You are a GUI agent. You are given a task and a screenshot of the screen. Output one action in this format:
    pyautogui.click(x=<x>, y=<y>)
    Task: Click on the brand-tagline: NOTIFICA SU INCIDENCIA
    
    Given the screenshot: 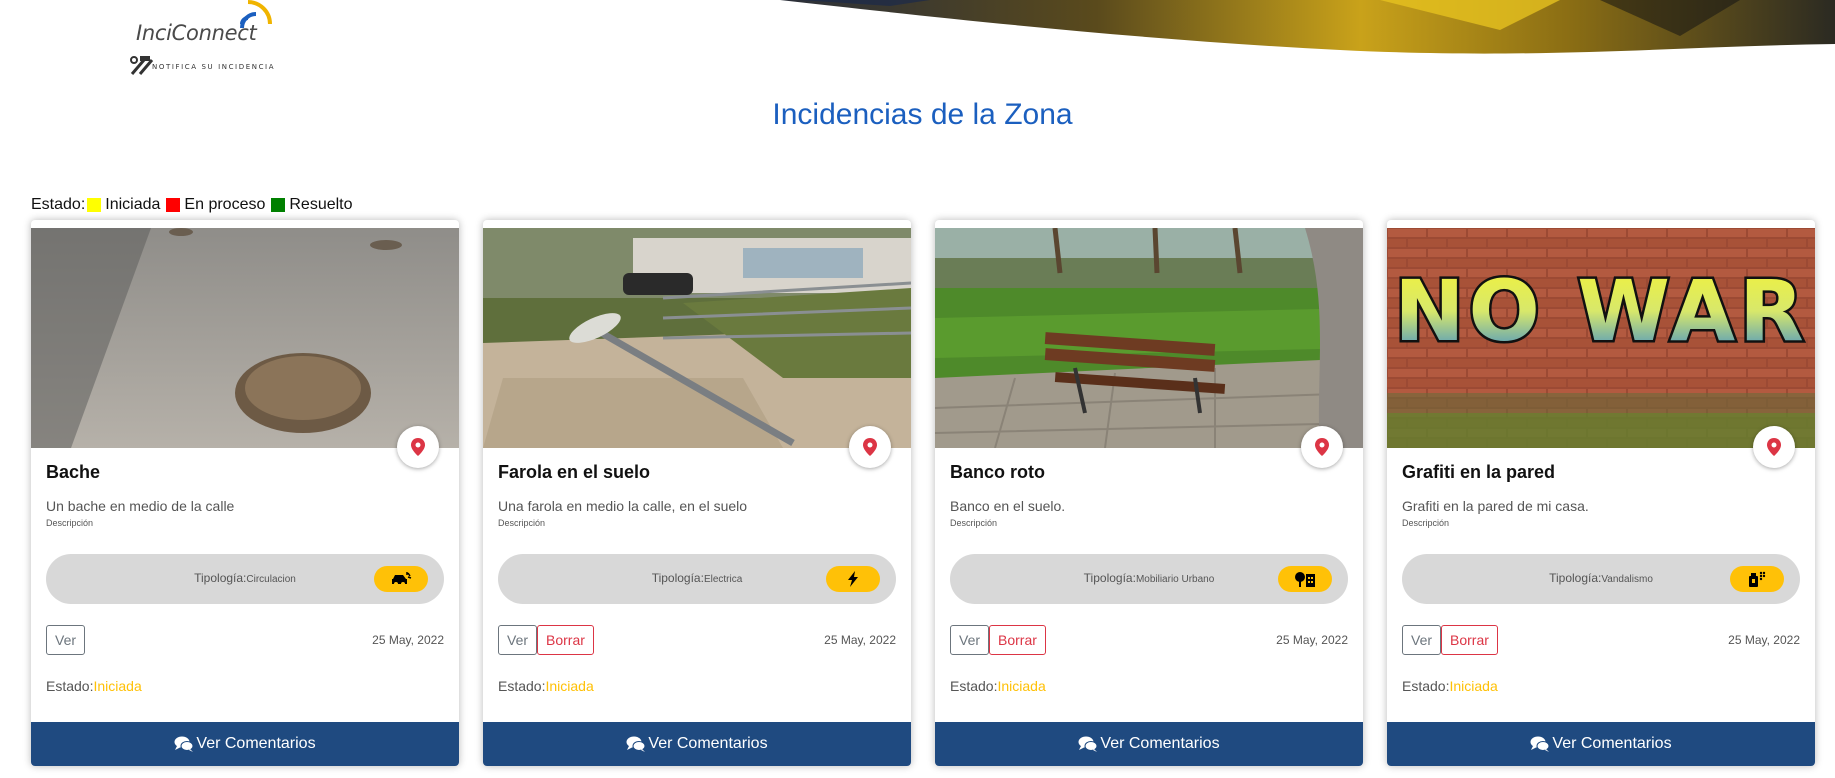 What is the action you would take?
    pyautogui.click(x=214, y=67)
    